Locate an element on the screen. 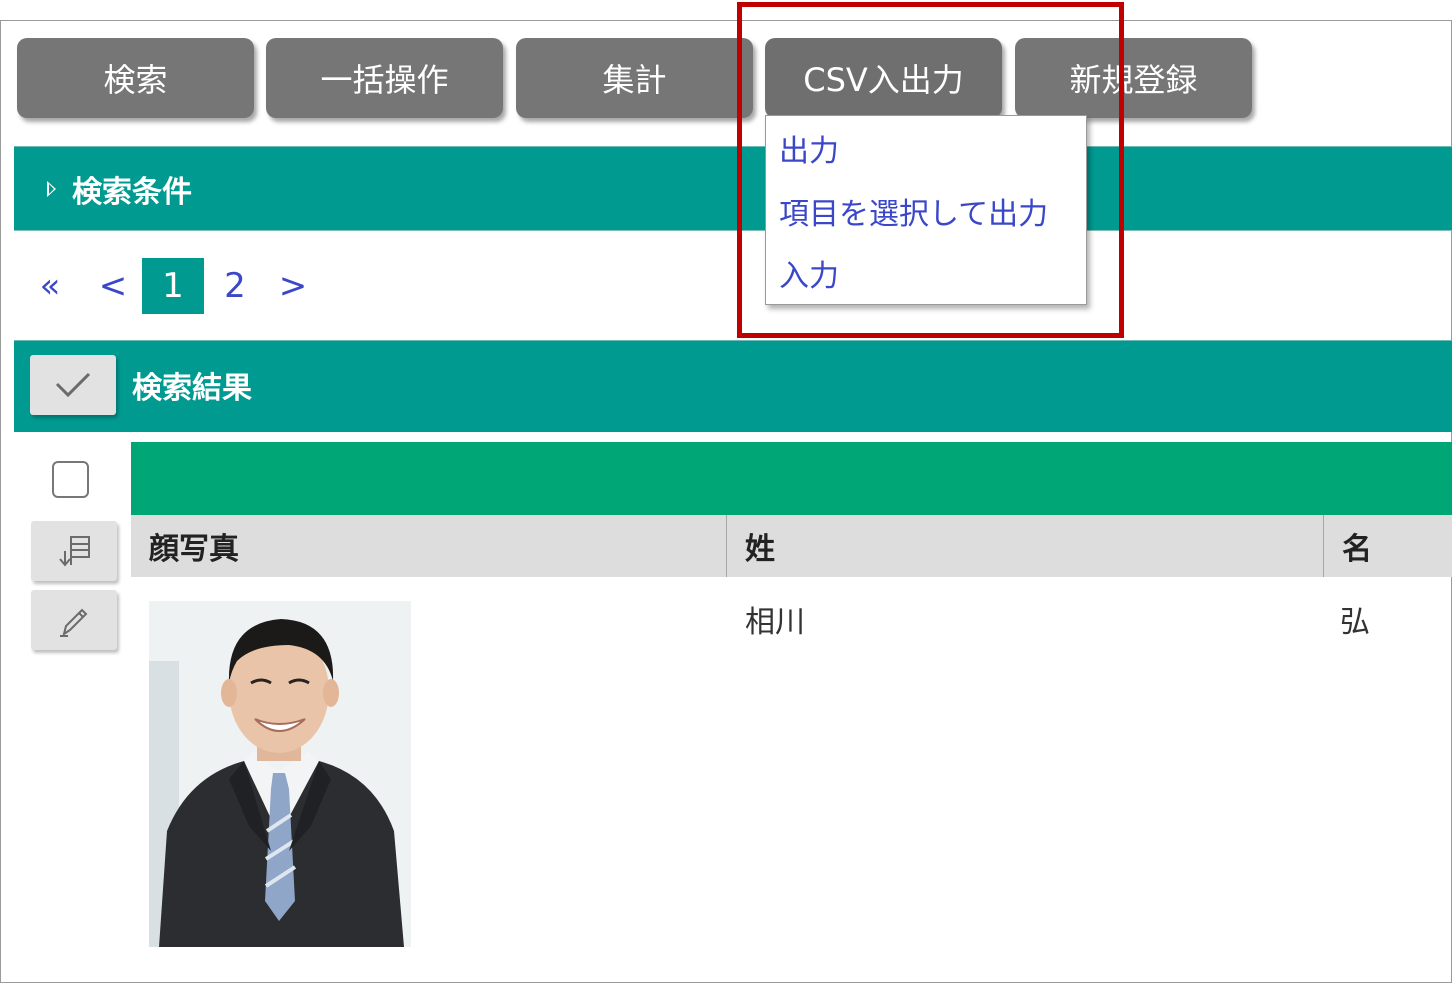  sort-button is located at coordinates (74, 551).